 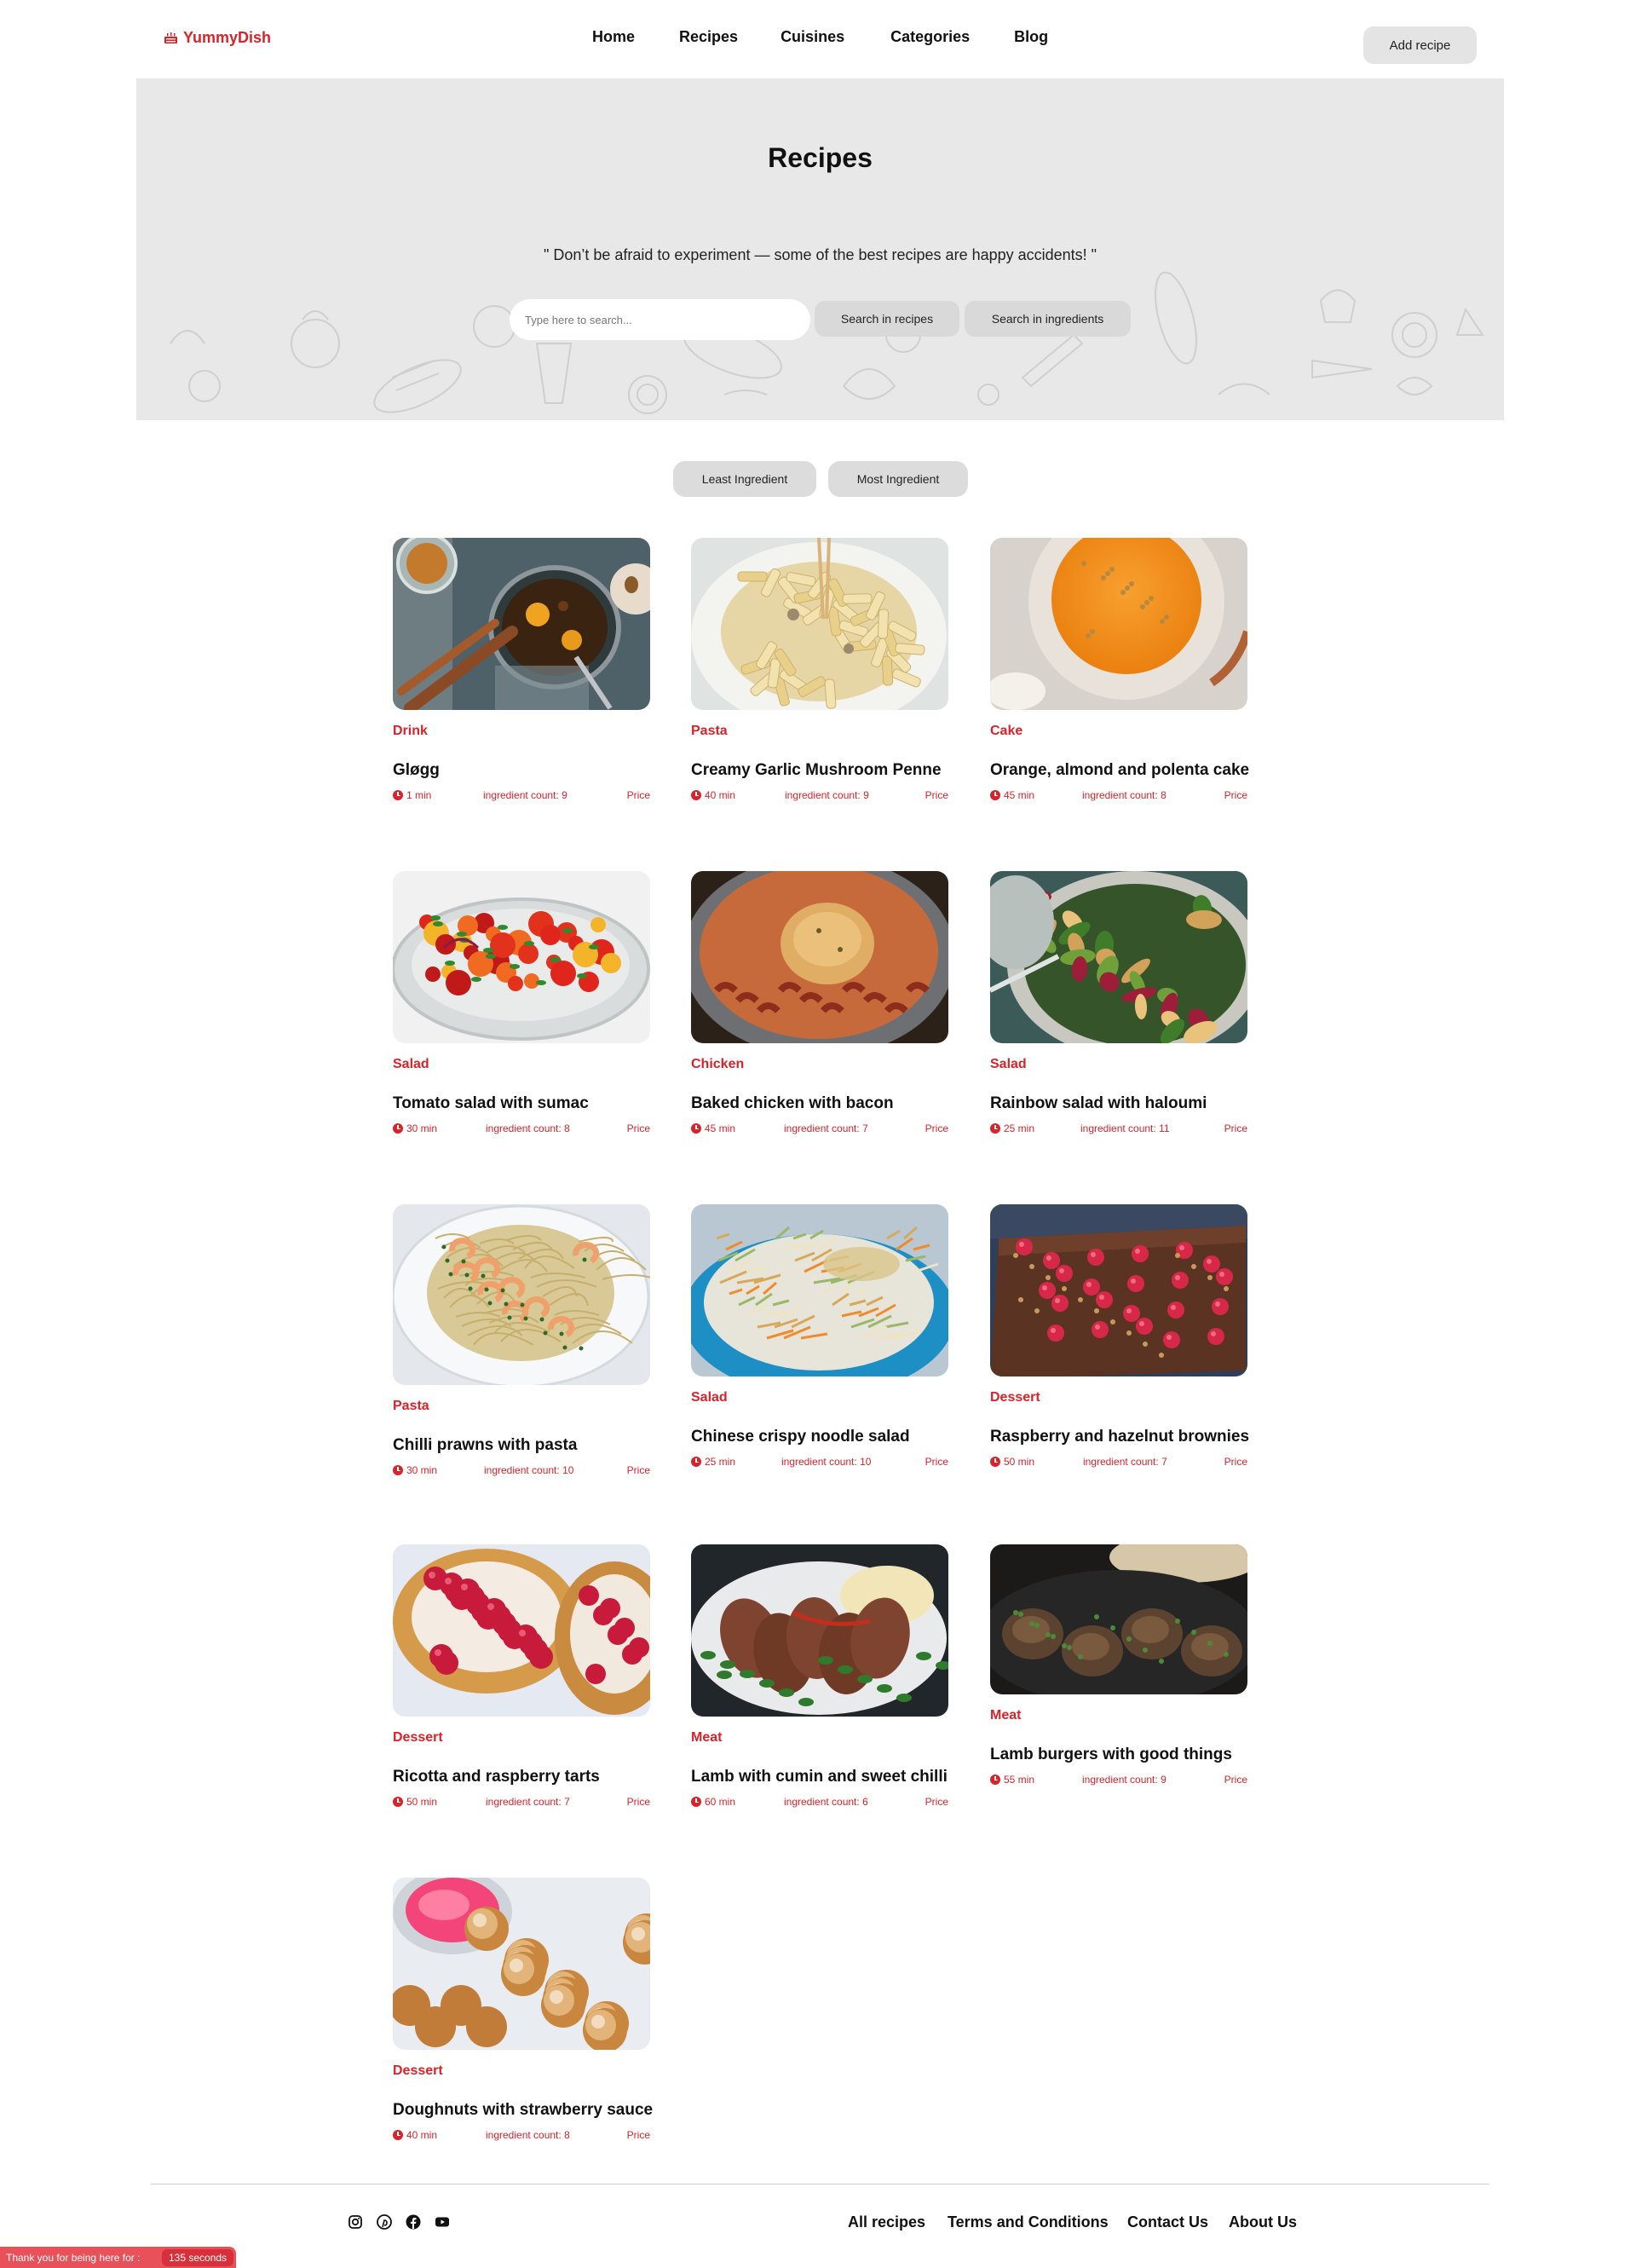 What do you see at coordinates (744, 479) in the screenshot?
I see `sort-least-ingredient-button: Least Ingredient` at bounding box center [744, 479].